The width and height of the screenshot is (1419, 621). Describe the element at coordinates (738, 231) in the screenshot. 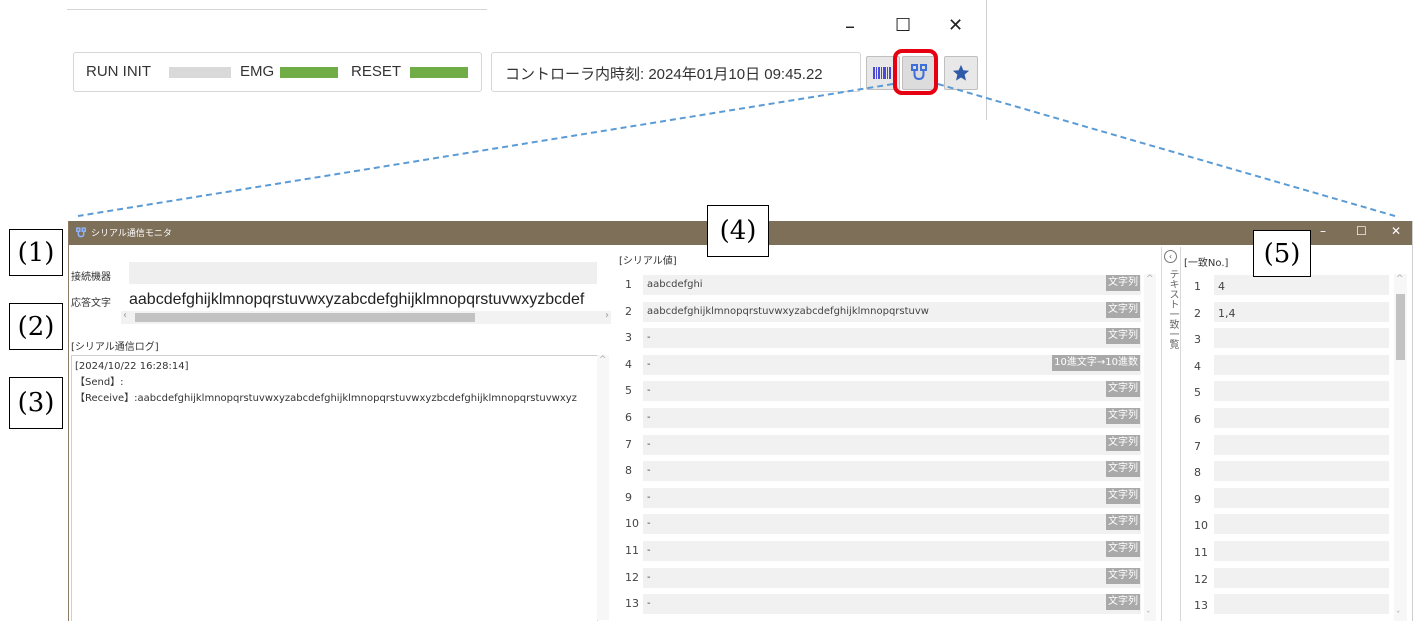

I see `callout-4: (4)` at that location.